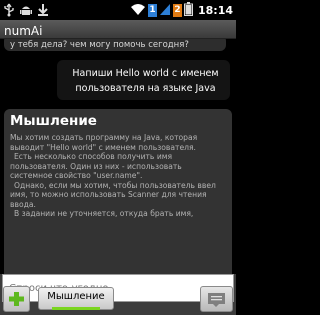 This screenshot has width=320, height=315. I want to click on status-bar: 1 2 18:14, so click(118, 10).